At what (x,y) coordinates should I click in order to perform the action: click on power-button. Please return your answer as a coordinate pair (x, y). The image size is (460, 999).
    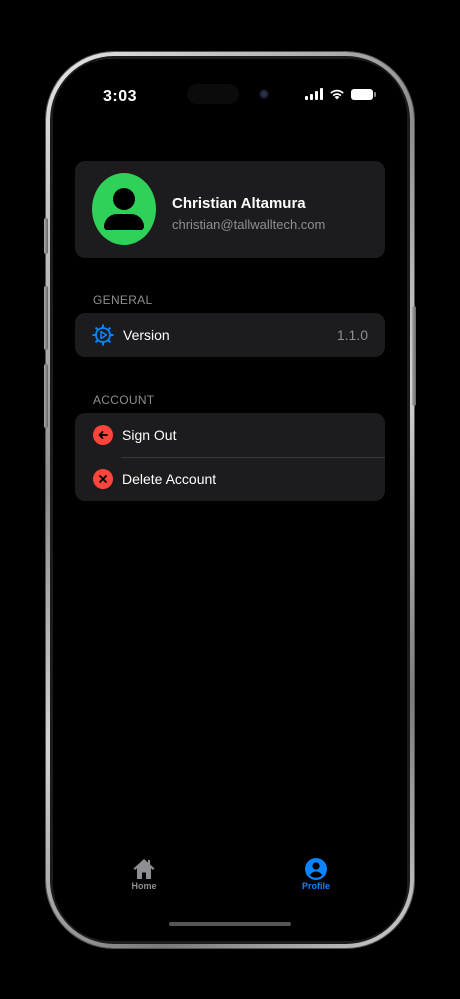
    Looking at the image, I should click on (414, 356).